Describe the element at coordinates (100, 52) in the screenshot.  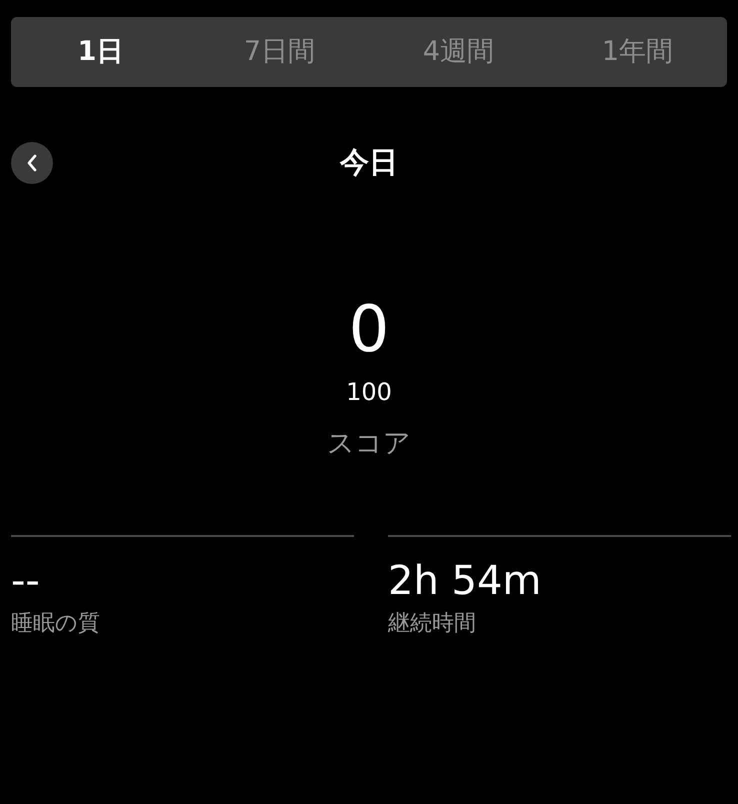
I see `period-tab: 1日` at that location.